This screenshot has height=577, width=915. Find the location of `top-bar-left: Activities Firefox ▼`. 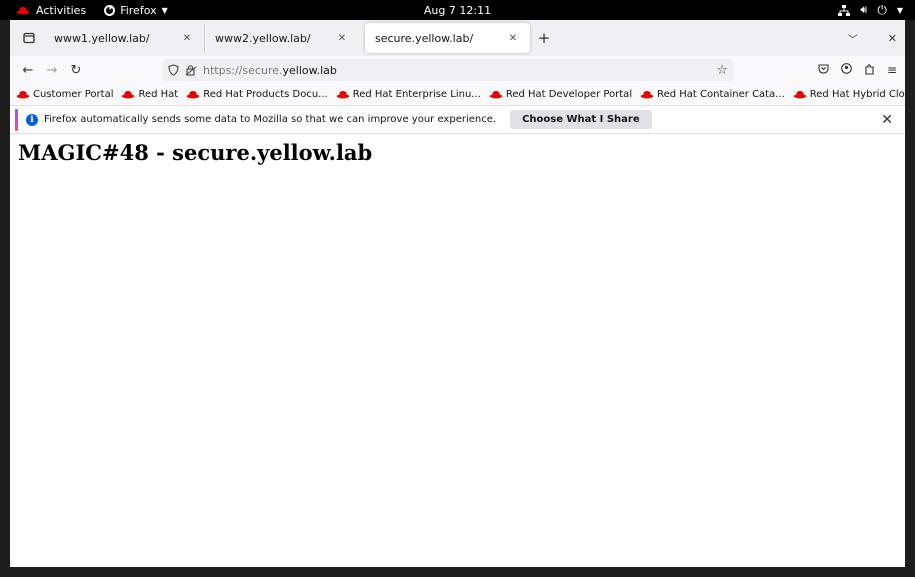

top-bar-left: Activities Firefox ▼ is located at coordinates (84, 10).